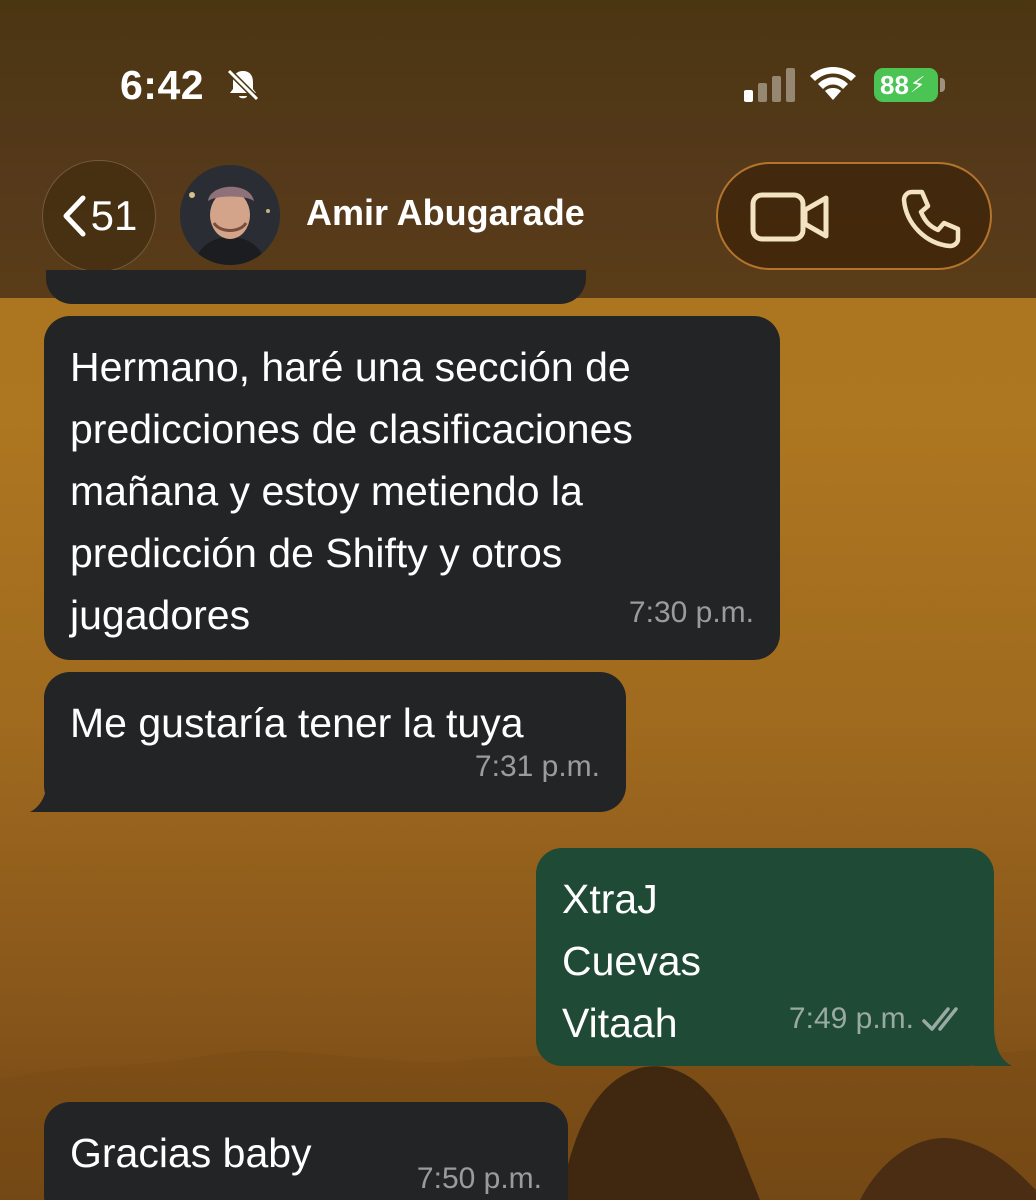 This screenshot has width=1036, height=1200. I want to click on message-timestamp: 7:50 p.m., so click(479, 1178).